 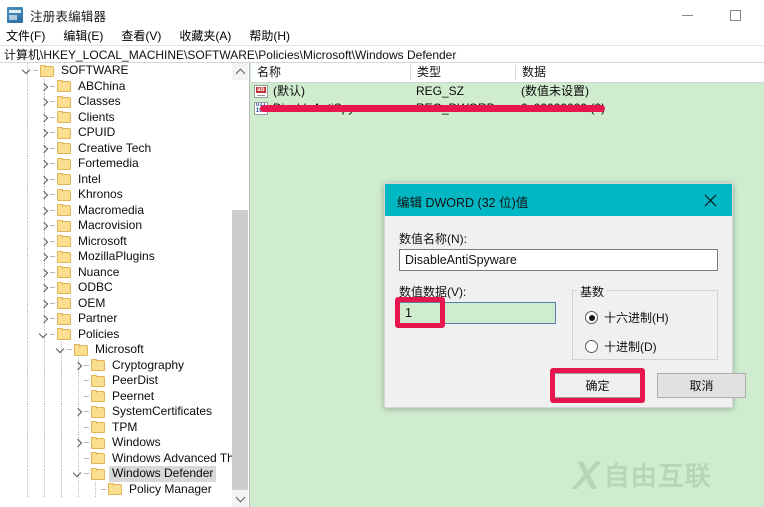 I want to click on radio-hexadecimal: 十六进制(H), so click(x=627, y=317).